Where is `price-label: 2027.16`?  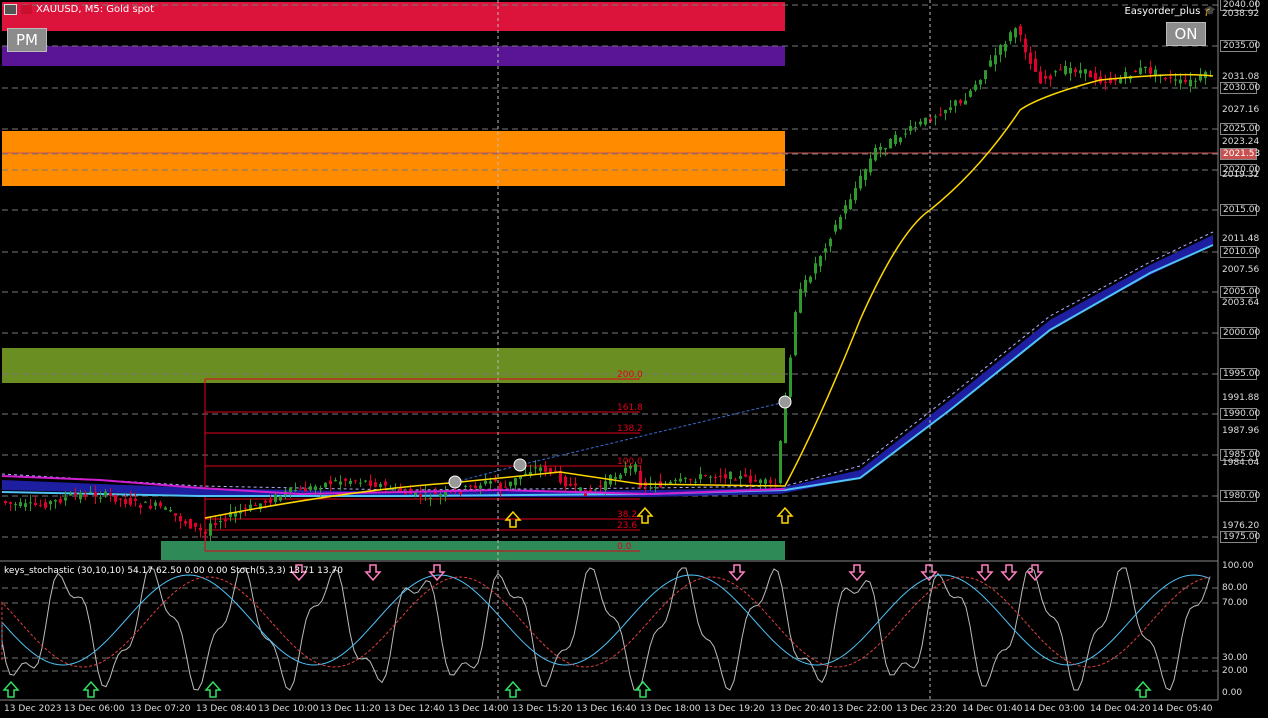
price-label: 2027.16 is located at coordinates (1241, 110).